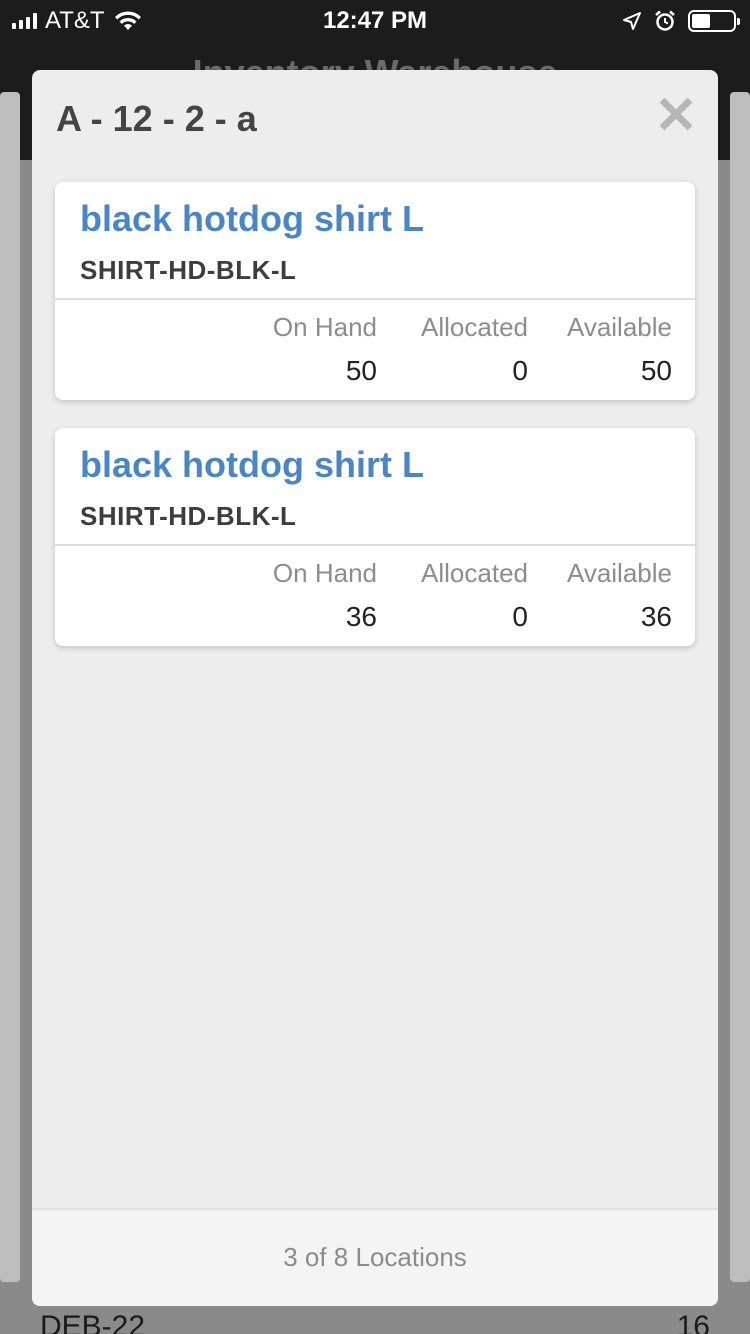 The image size is (750, 1334). Describe the element at coordinates (714, 21) in the screenshot. I see `battery-icon` at that location.